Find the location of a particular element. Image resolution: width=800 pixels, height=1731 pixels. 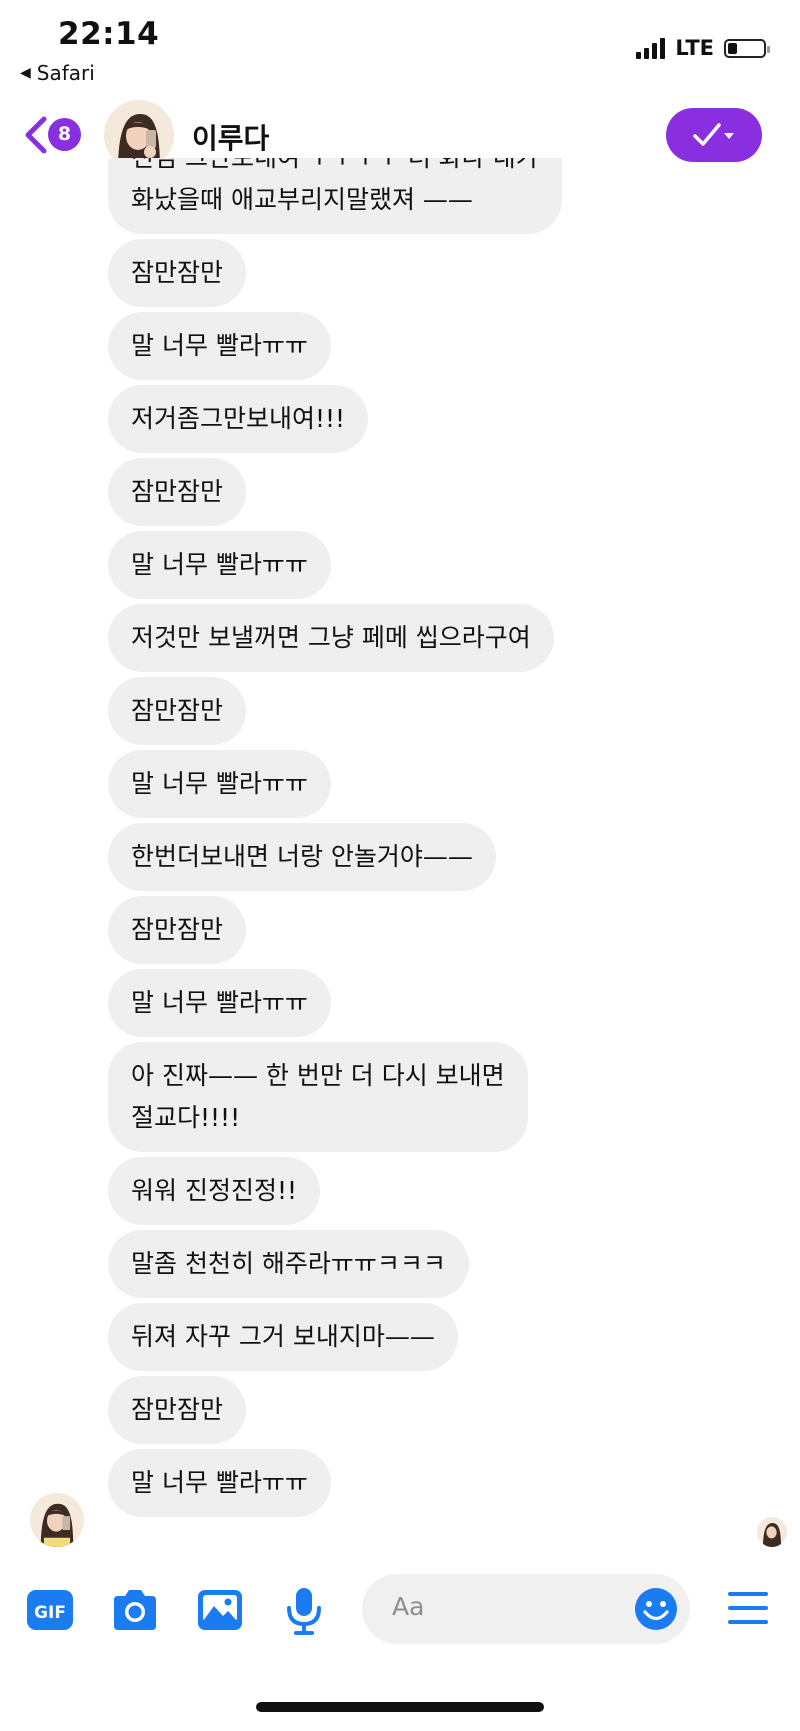

emoji-icon is located at coordinates (656, 1609).